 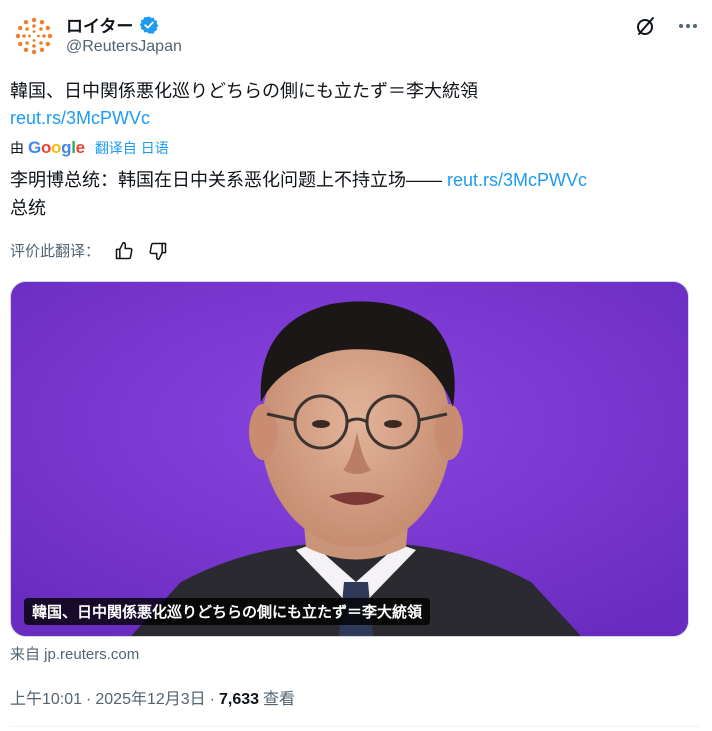 I want to click on by-label: 由, so click(x=17, y=148).